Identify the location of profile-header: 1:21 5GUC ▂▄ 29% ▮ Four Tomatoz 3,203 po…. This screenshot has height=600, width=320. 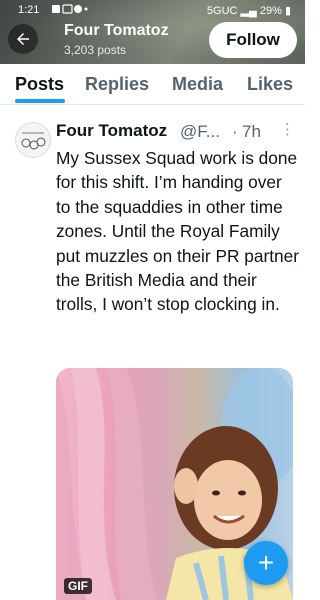
(152, 32).